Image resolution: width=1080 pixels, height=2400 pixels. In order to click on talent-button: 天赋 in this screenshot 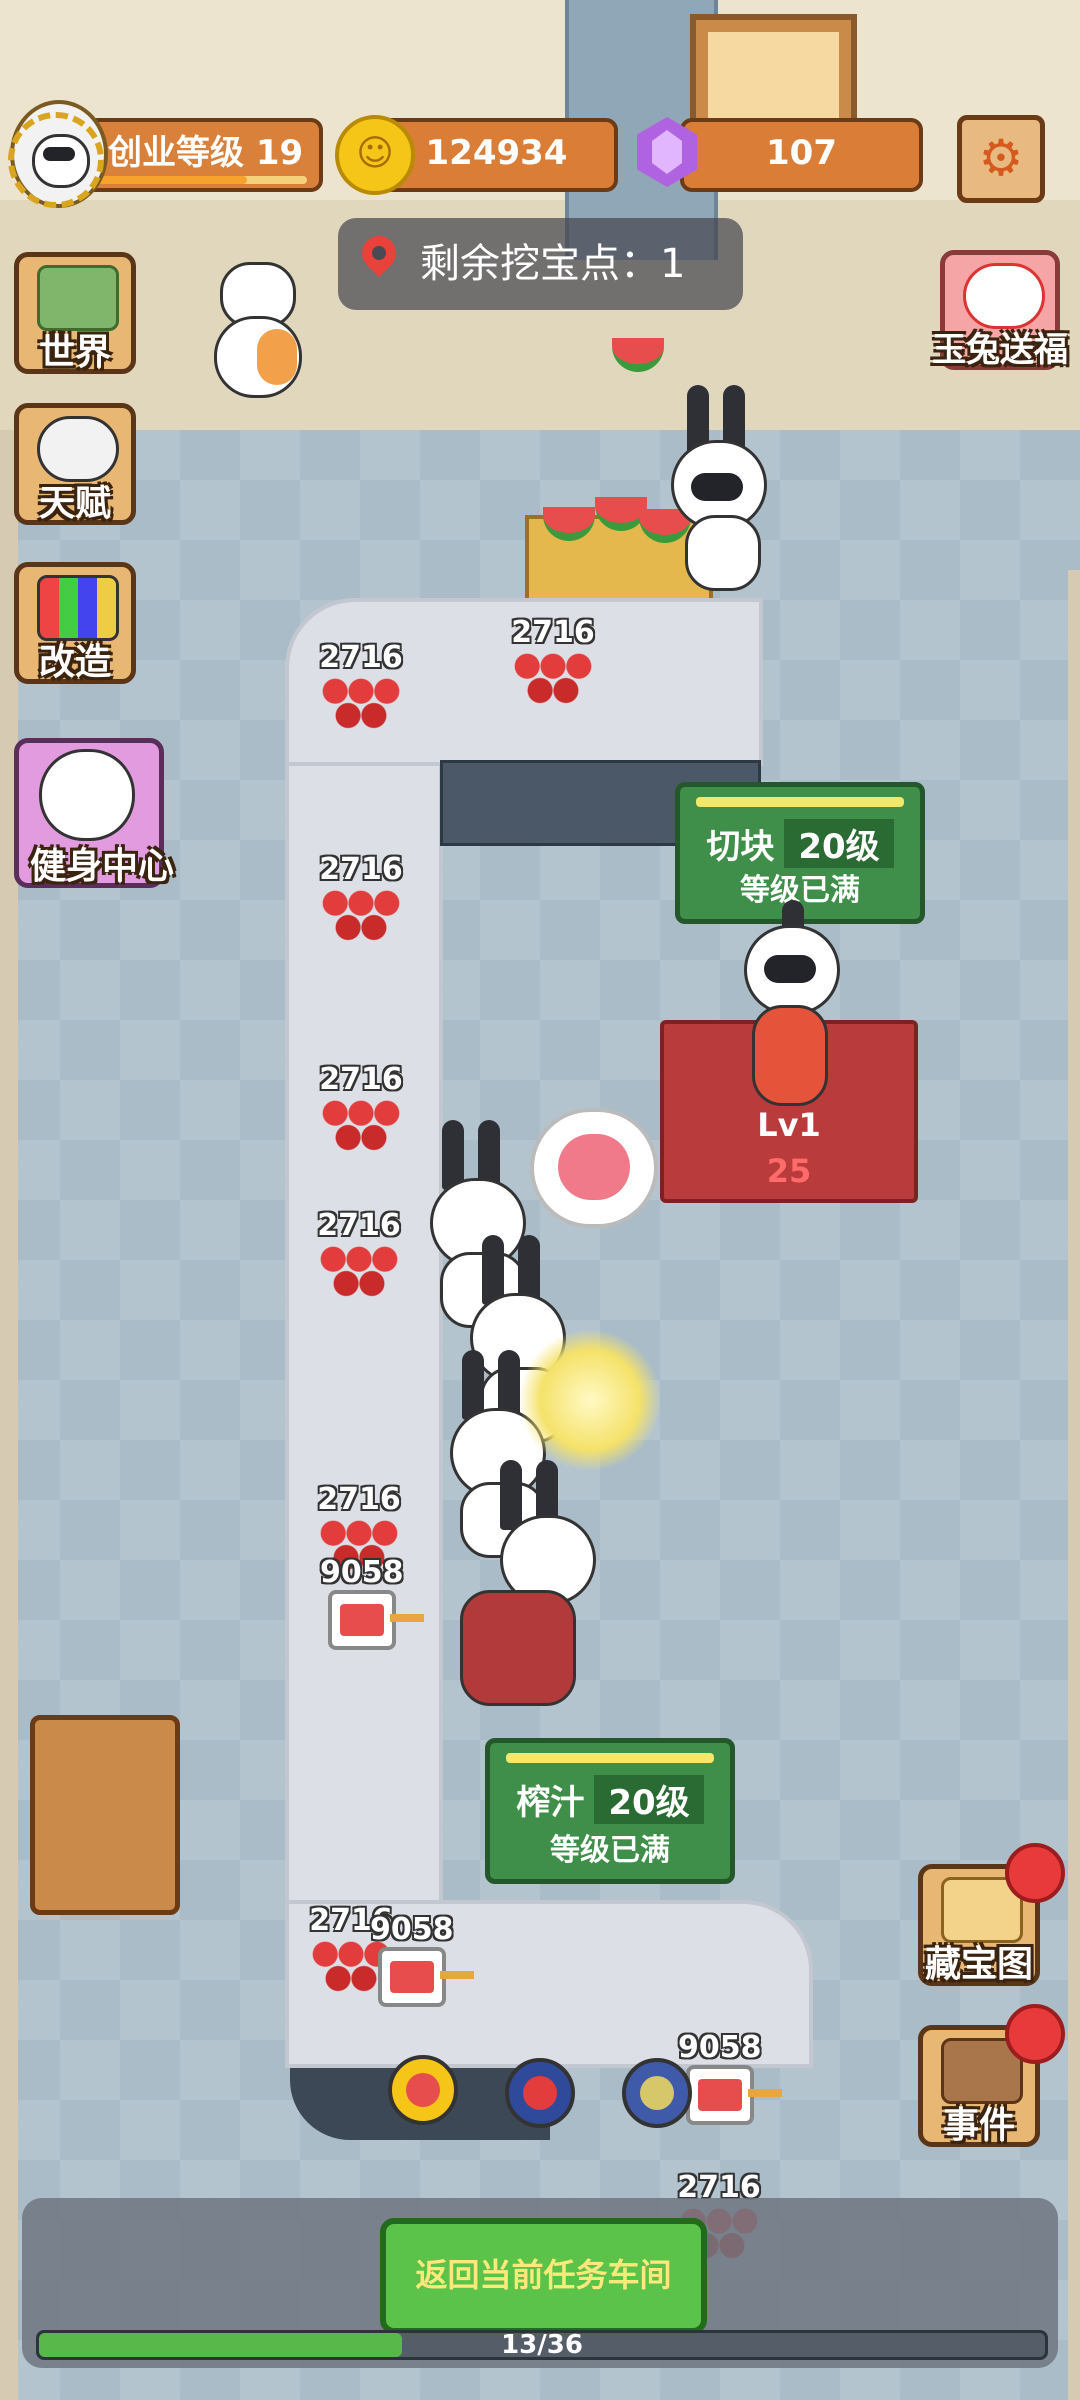, I will do `click(75, 464)`.